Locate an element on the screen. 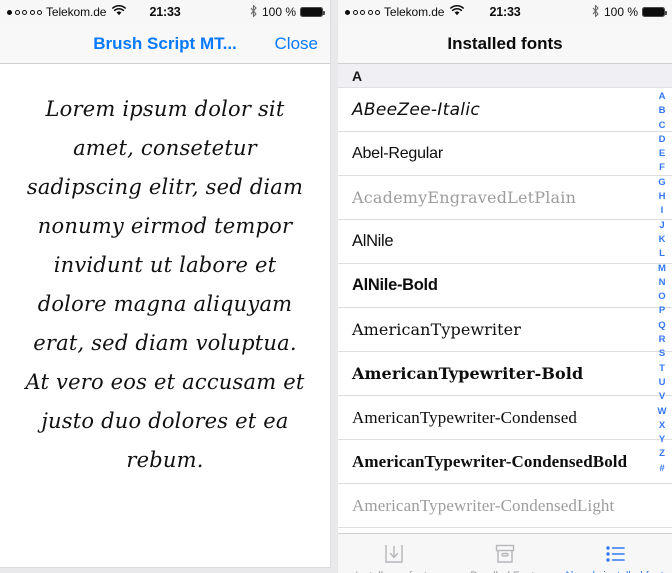 The image size is (672, 573). font-name-label: ABeeZee-Italic is located at coordinates (416, 109).